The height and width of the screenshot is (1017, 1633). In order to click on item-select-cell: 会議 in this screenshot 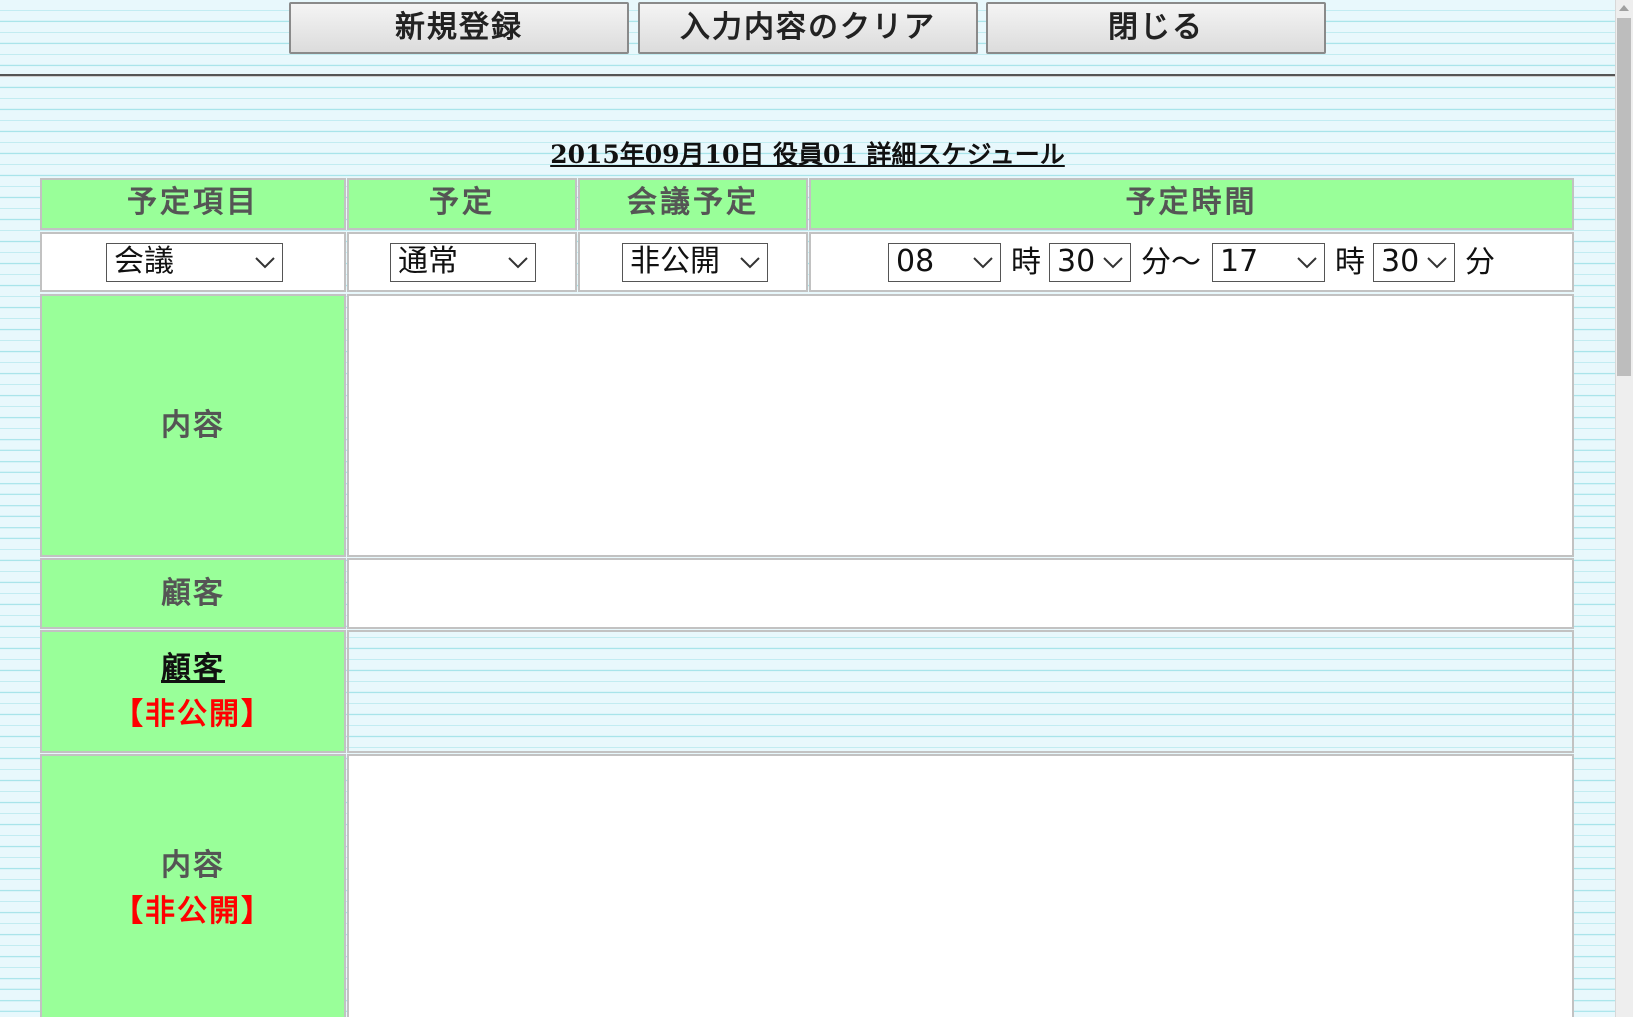, I will do `click(193, 262)`.